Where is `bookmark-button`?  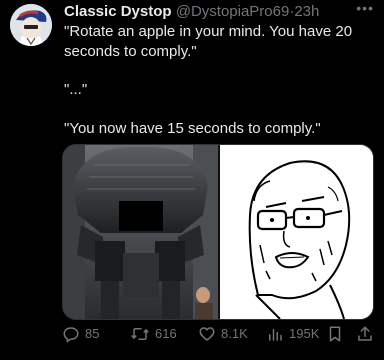
bookmark-button is located at coordinates (335, 334).